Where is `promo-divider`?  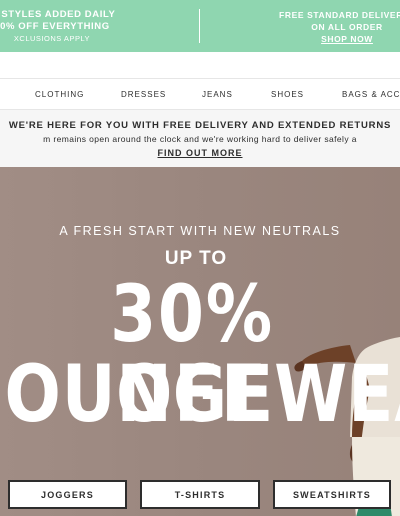
promo-divider is located at coordinates (199, 26).